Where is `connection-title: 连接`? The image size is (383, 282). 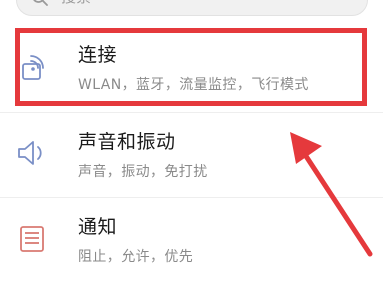
connection-title: 连接 is located at coordinates (98, 55).